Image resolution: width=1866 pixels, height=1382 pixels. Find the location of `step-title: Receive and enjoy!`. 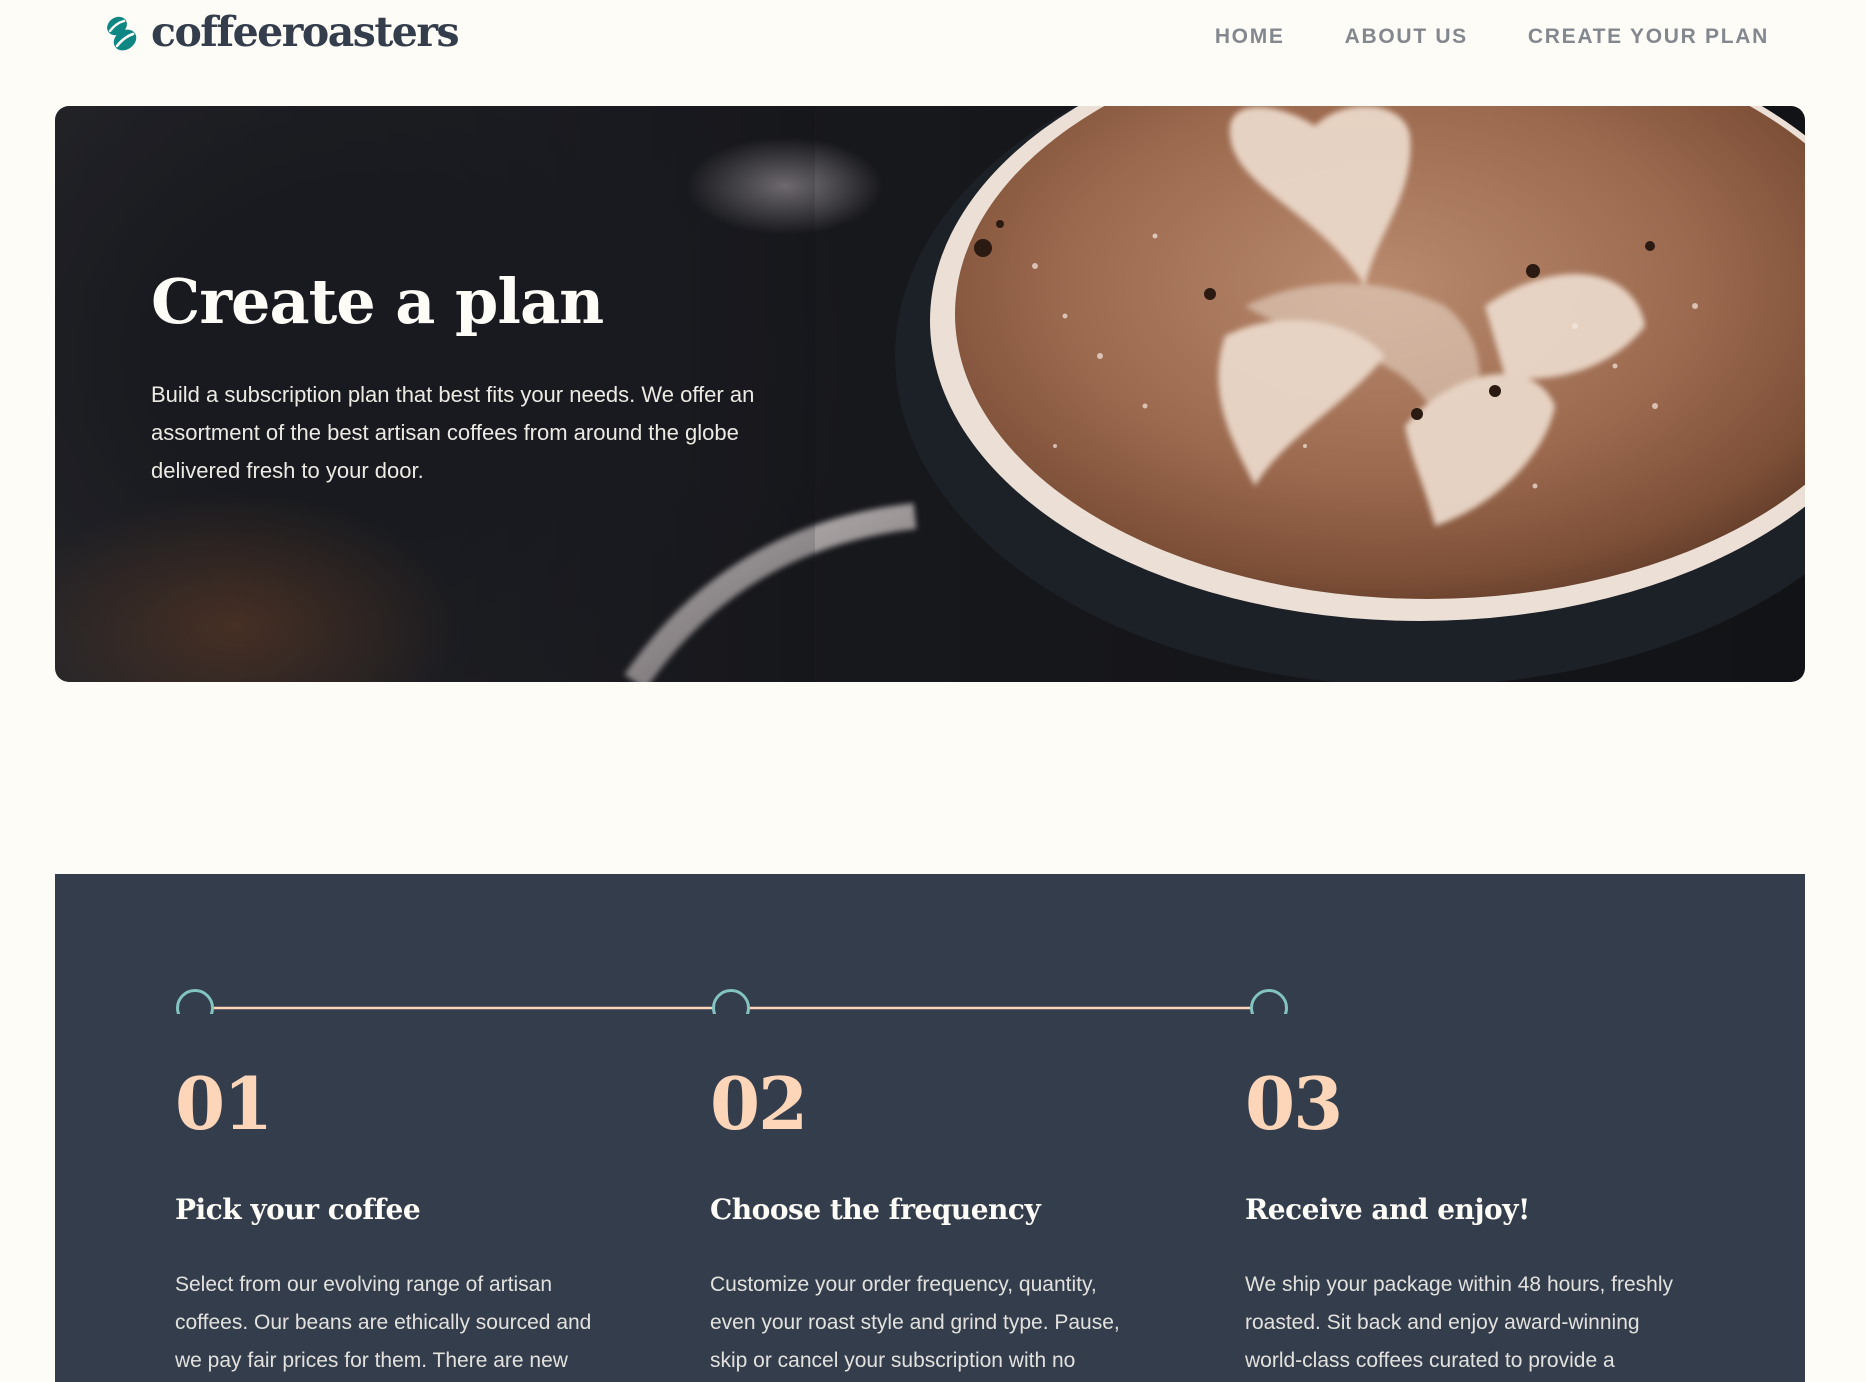

step-title: Receive and enjoy! is located at coordinates (1387, 1209).